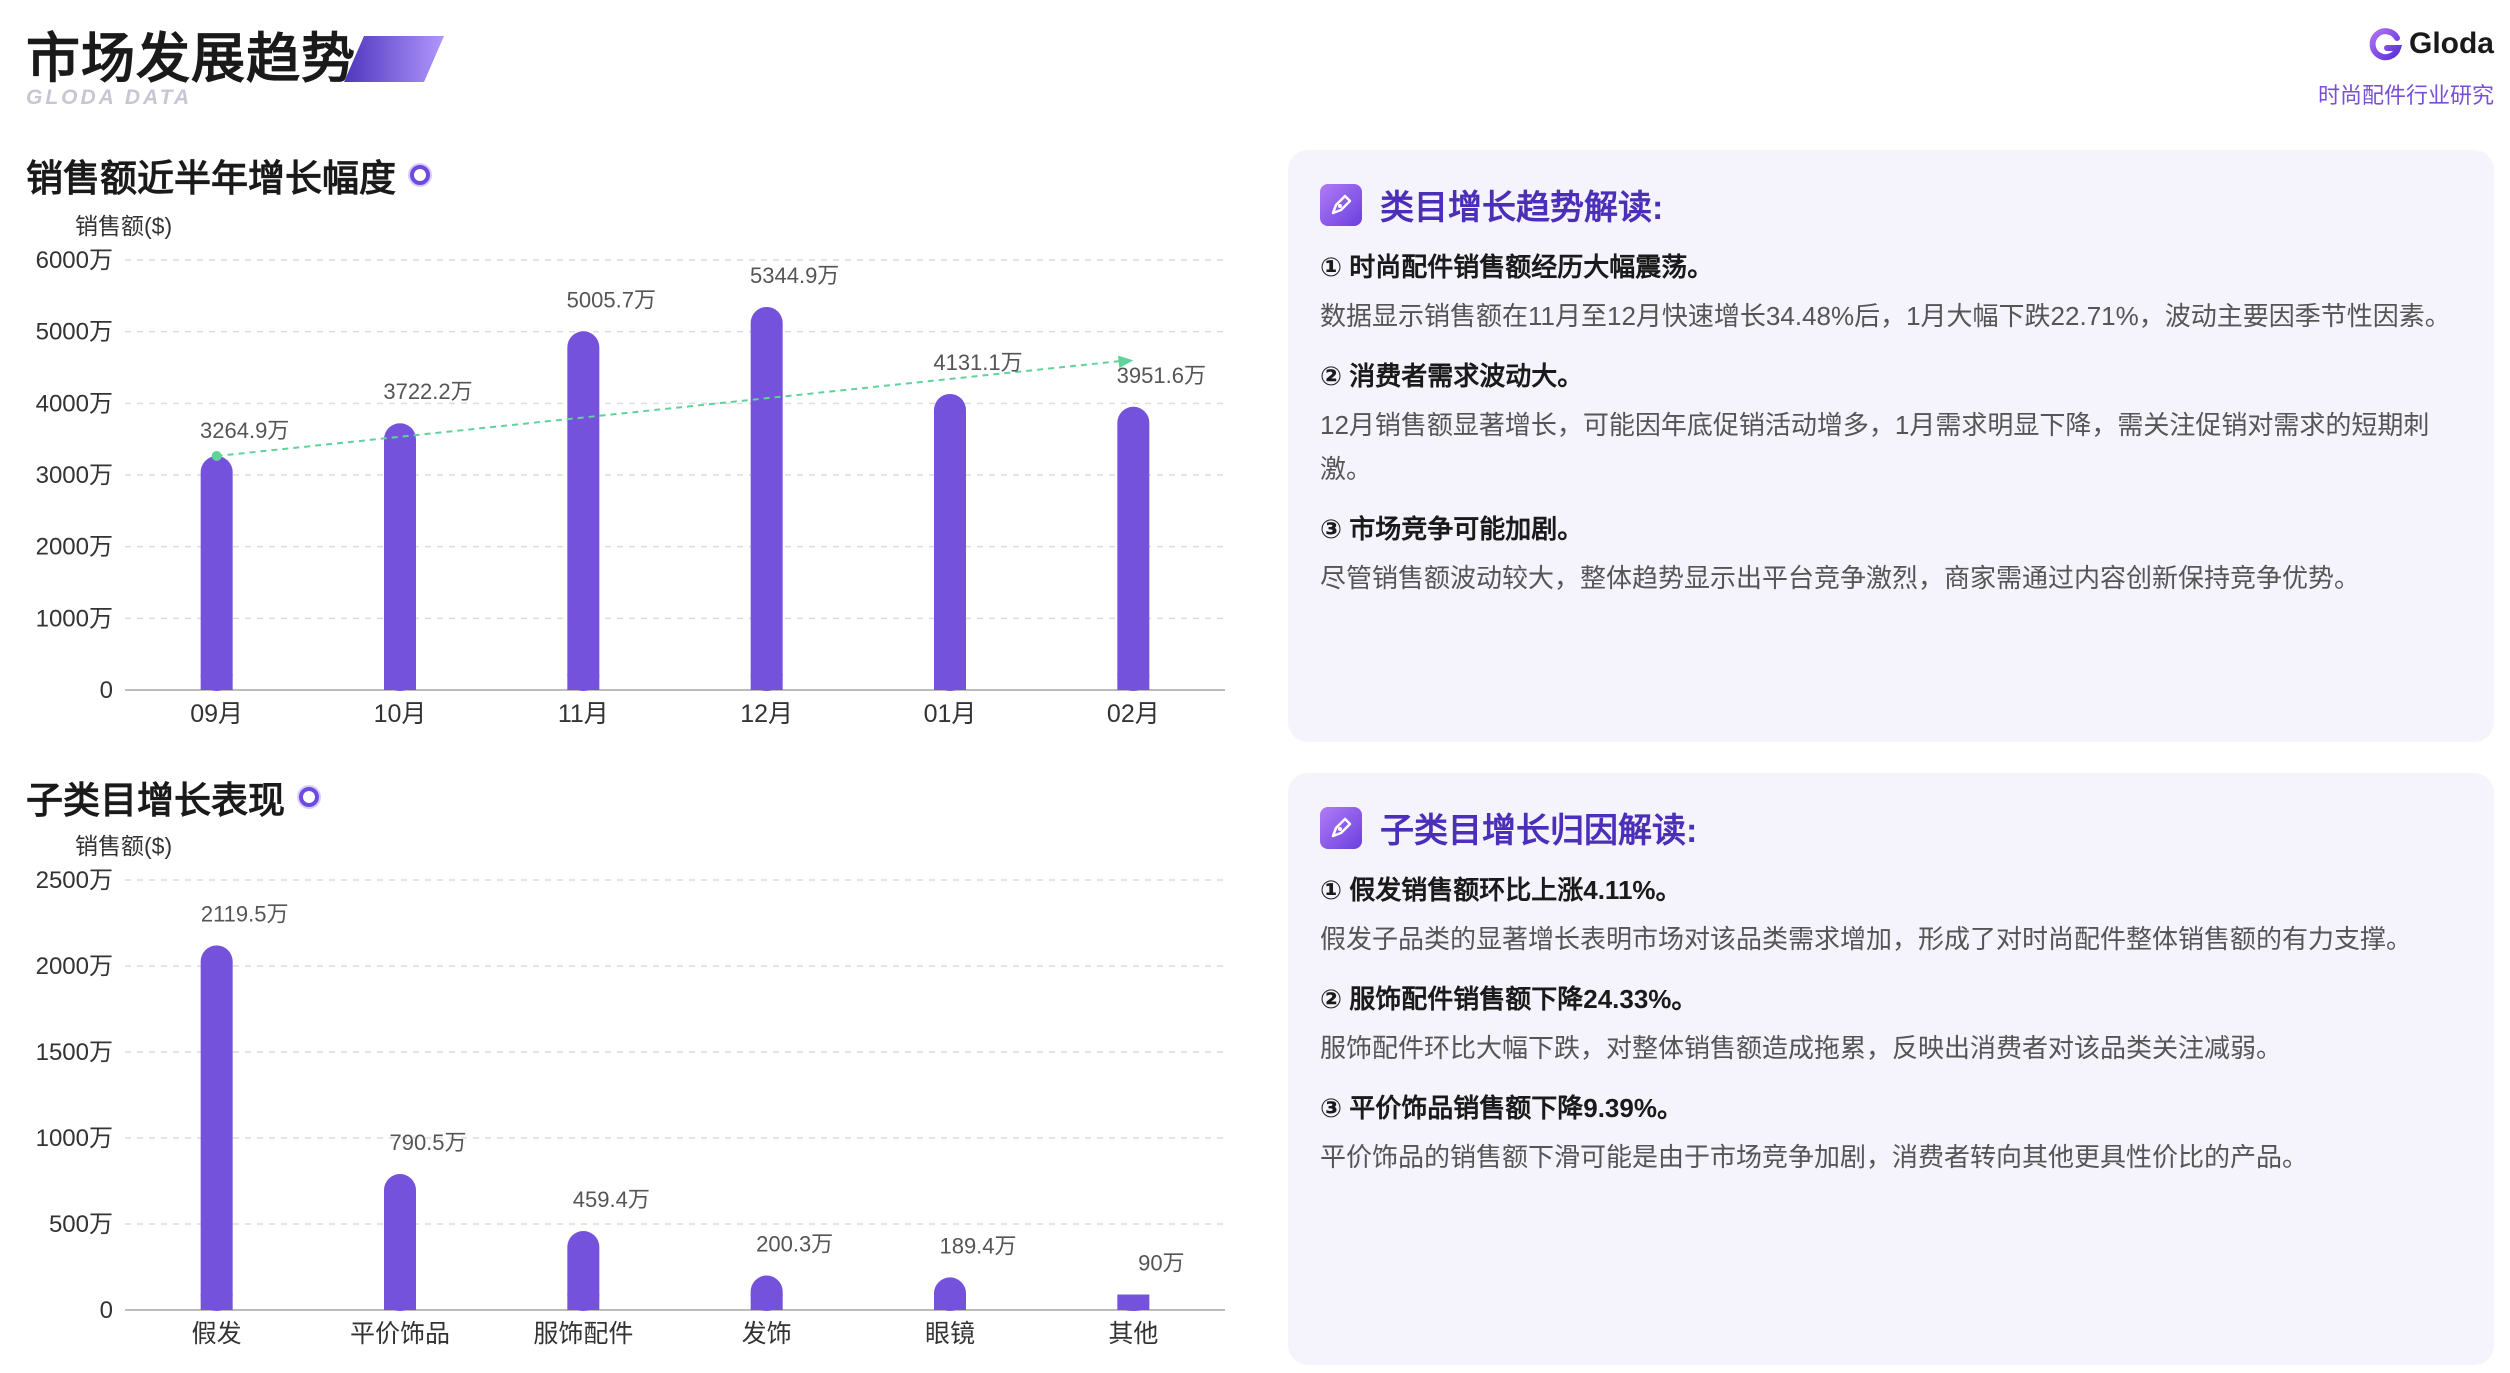  Describe the element at coordinates (1133, 714) in the screenshot. I see `x-tick-label: 02月` at that location.